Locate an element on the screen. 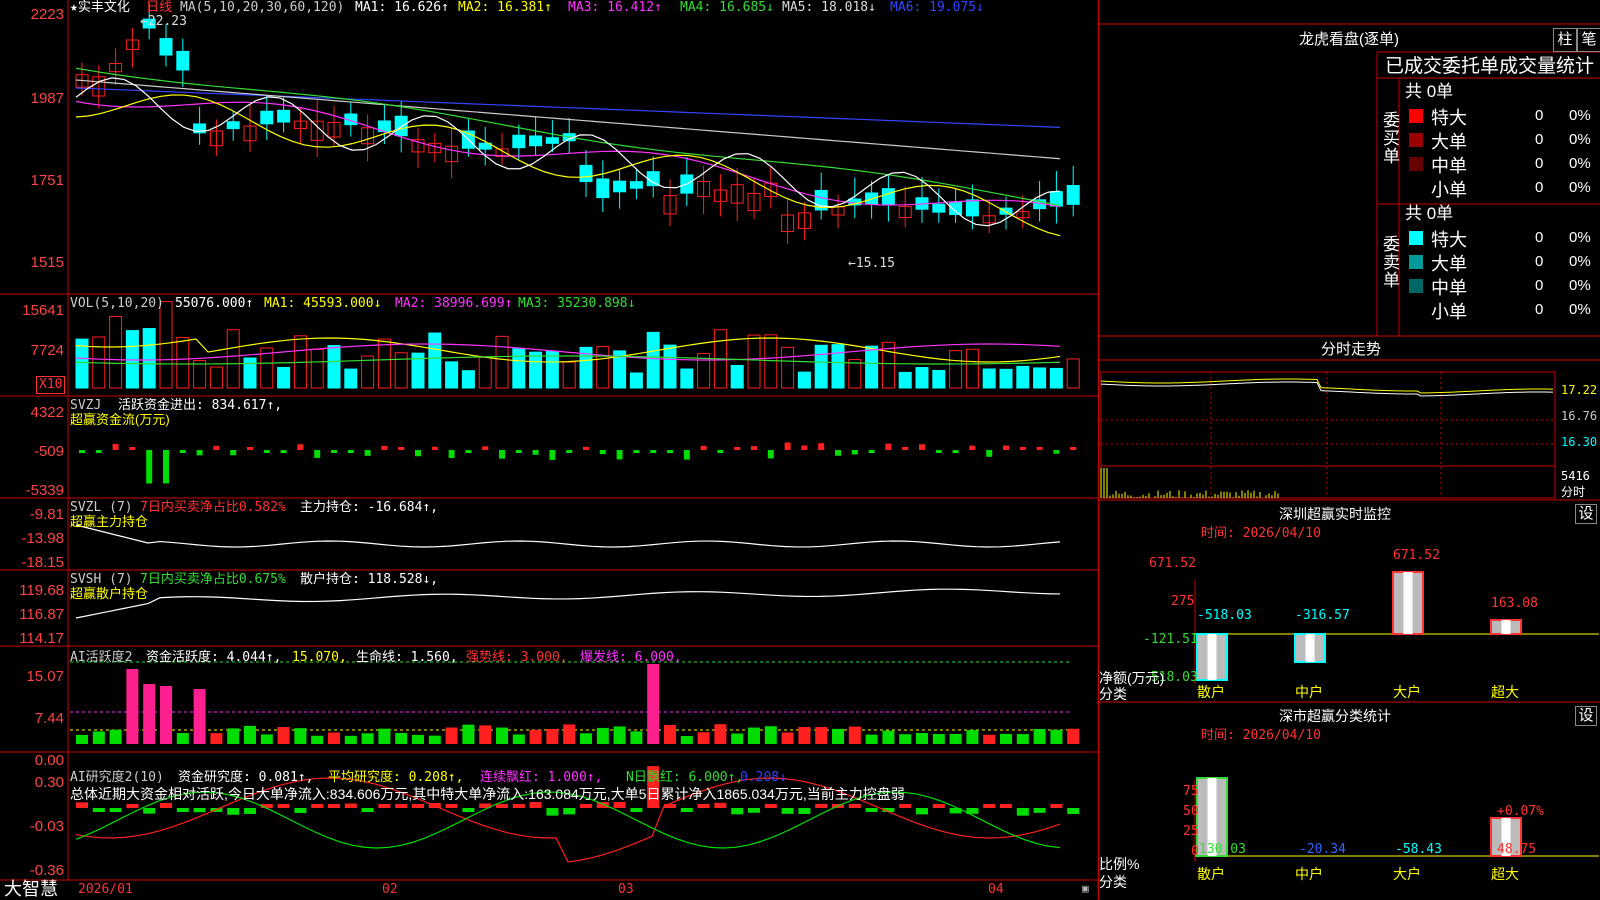  ai2-label: AI研究度2(10) is located at coordinates (117, 777).